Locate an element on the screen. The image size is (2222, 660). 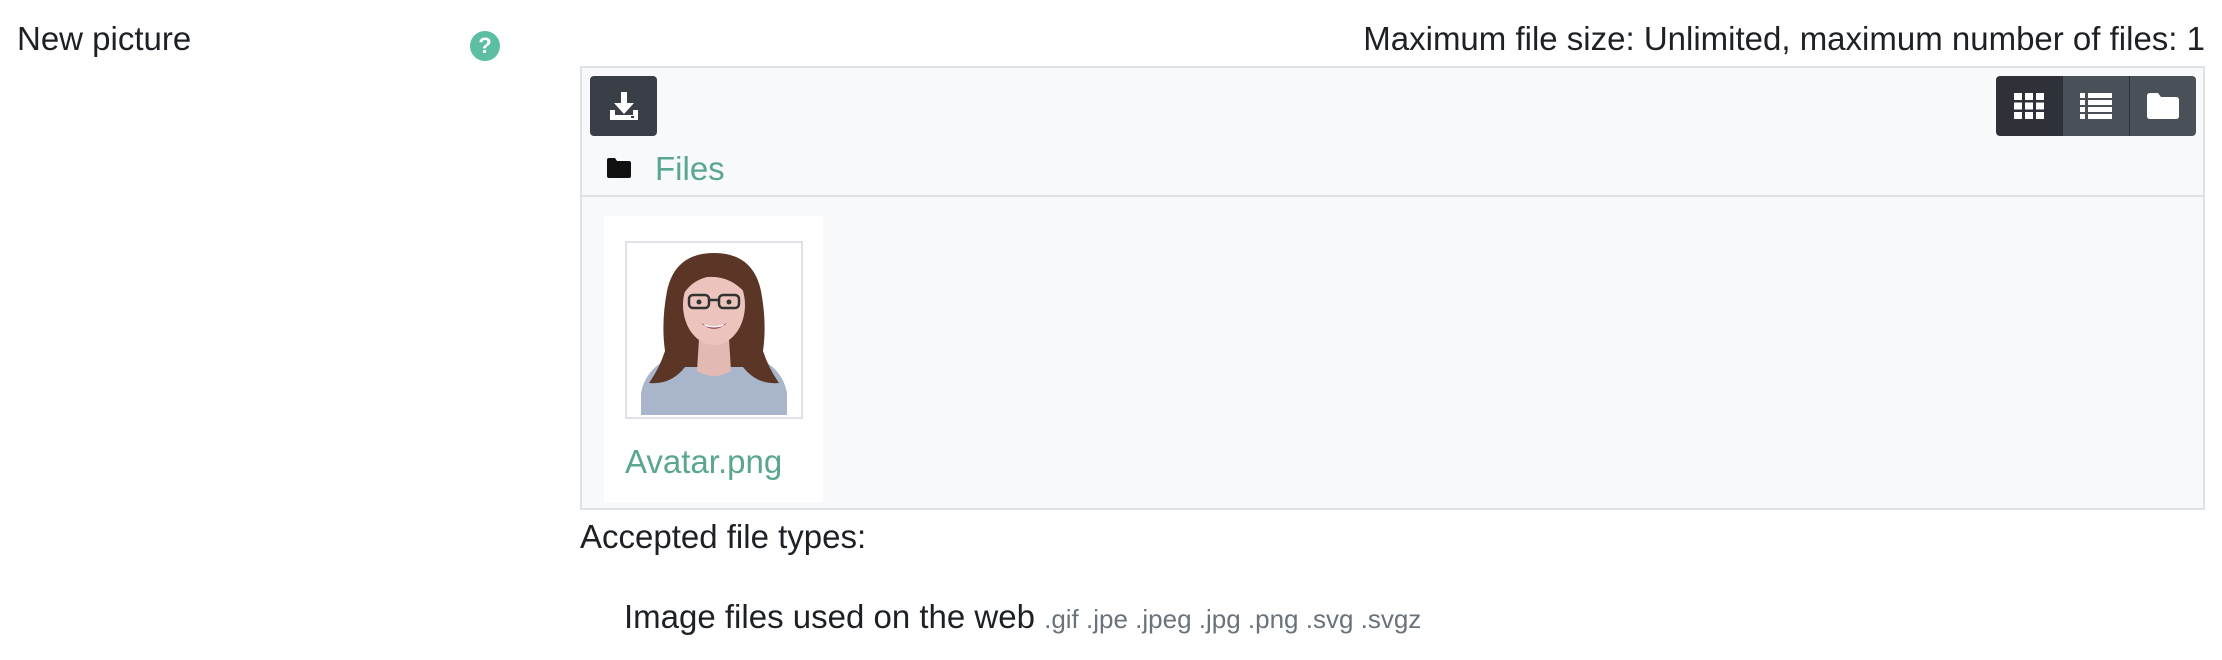
list-icon is located at coordinates (2096, 106).